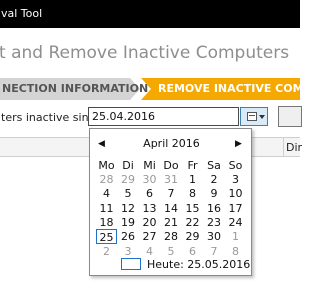 This screenshot has width=320, height=300. I want to click on weekday-header: Mo, so click(106, 165).